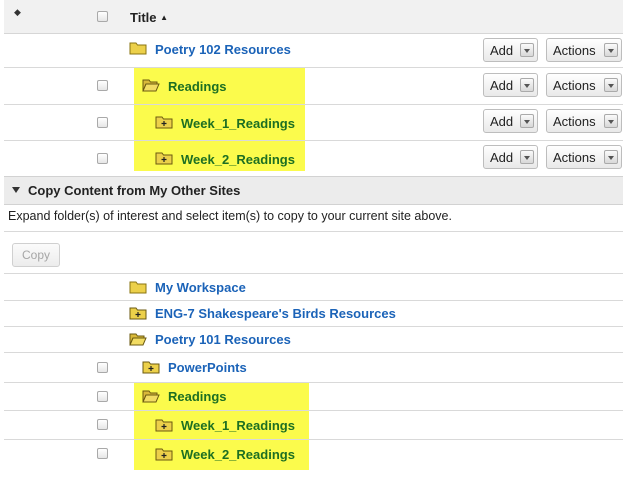 The height and width of the screenshot is (481, 623). What do you see at coordinates (17, 12) in the screenshot?
I see `sort-arrows-icon: ◆` at bounding box center [17, 12].